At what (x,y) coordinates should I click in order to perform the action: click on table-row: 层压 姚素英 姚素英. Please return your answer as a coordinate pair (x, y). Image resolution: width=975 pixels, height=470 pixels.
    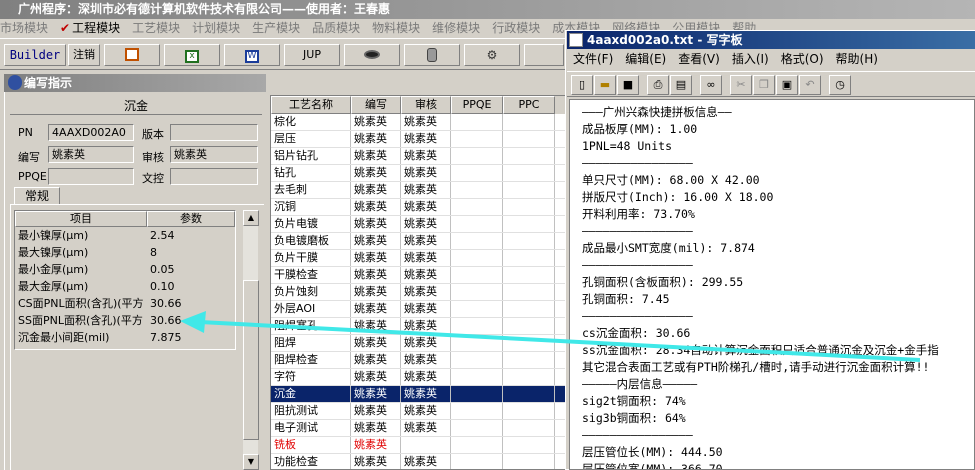
    Looking at the image, I should click on (419, 139).